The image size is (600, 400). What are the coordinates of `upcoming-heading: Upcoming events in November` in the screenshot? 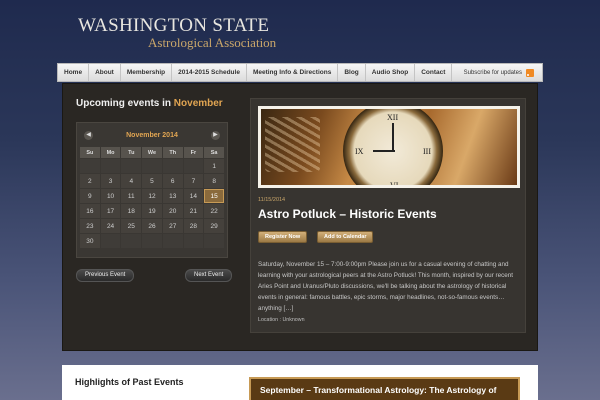 It's located at (149, 103).